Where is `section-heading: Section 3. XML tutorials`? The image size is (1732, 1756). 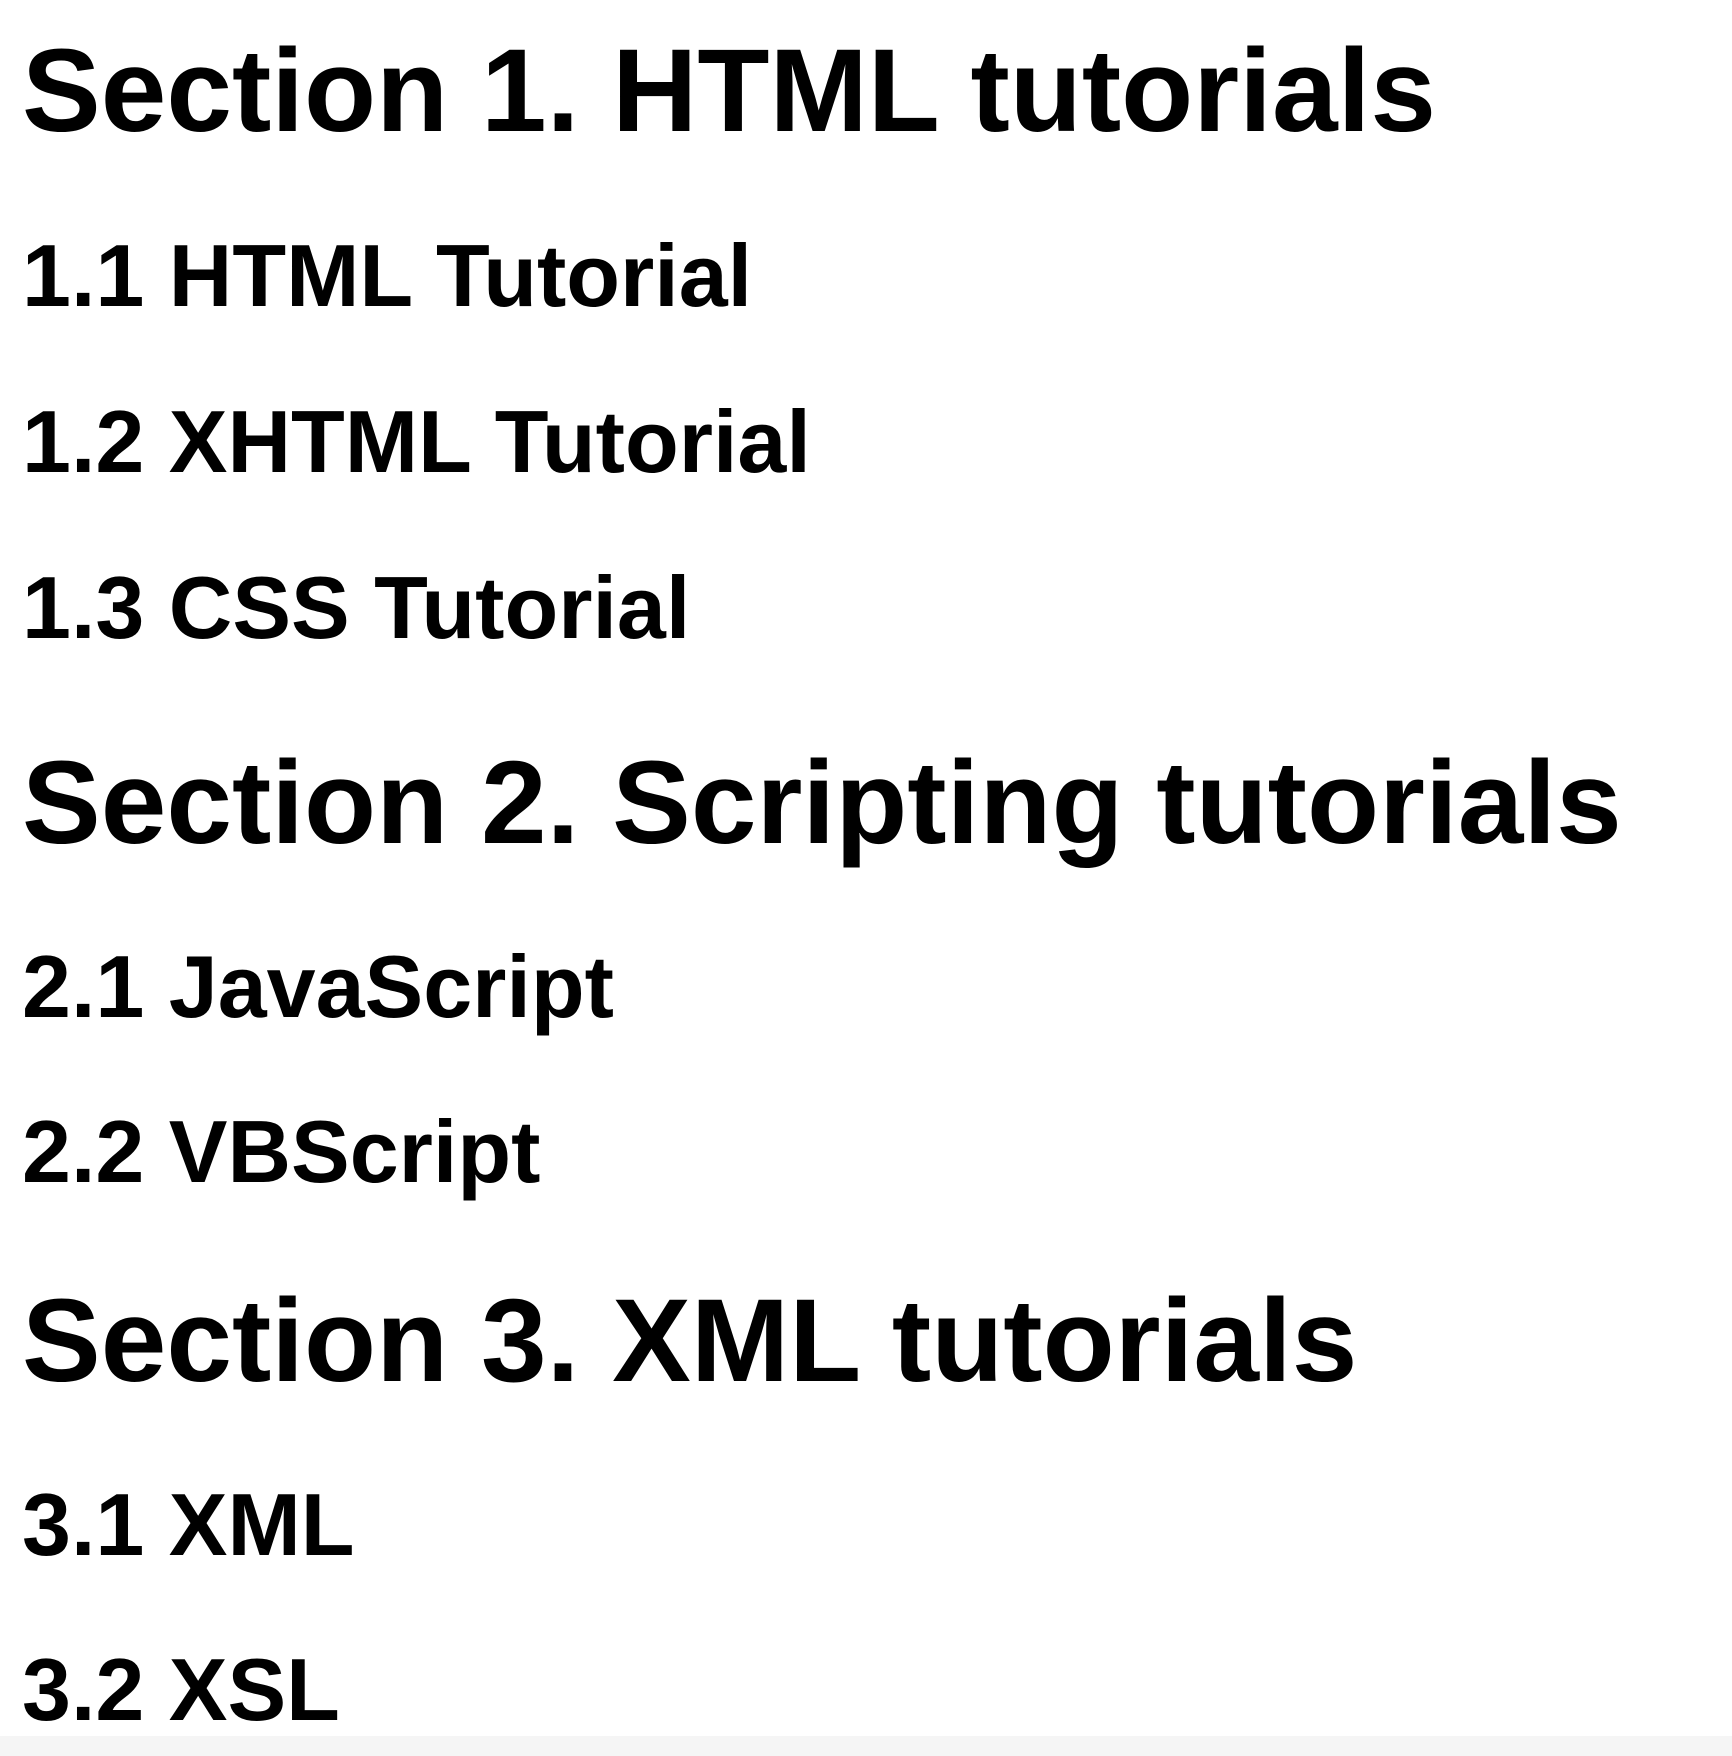
section-heading: Section 3. XML tutorials is located at coordinates (690, 1341).